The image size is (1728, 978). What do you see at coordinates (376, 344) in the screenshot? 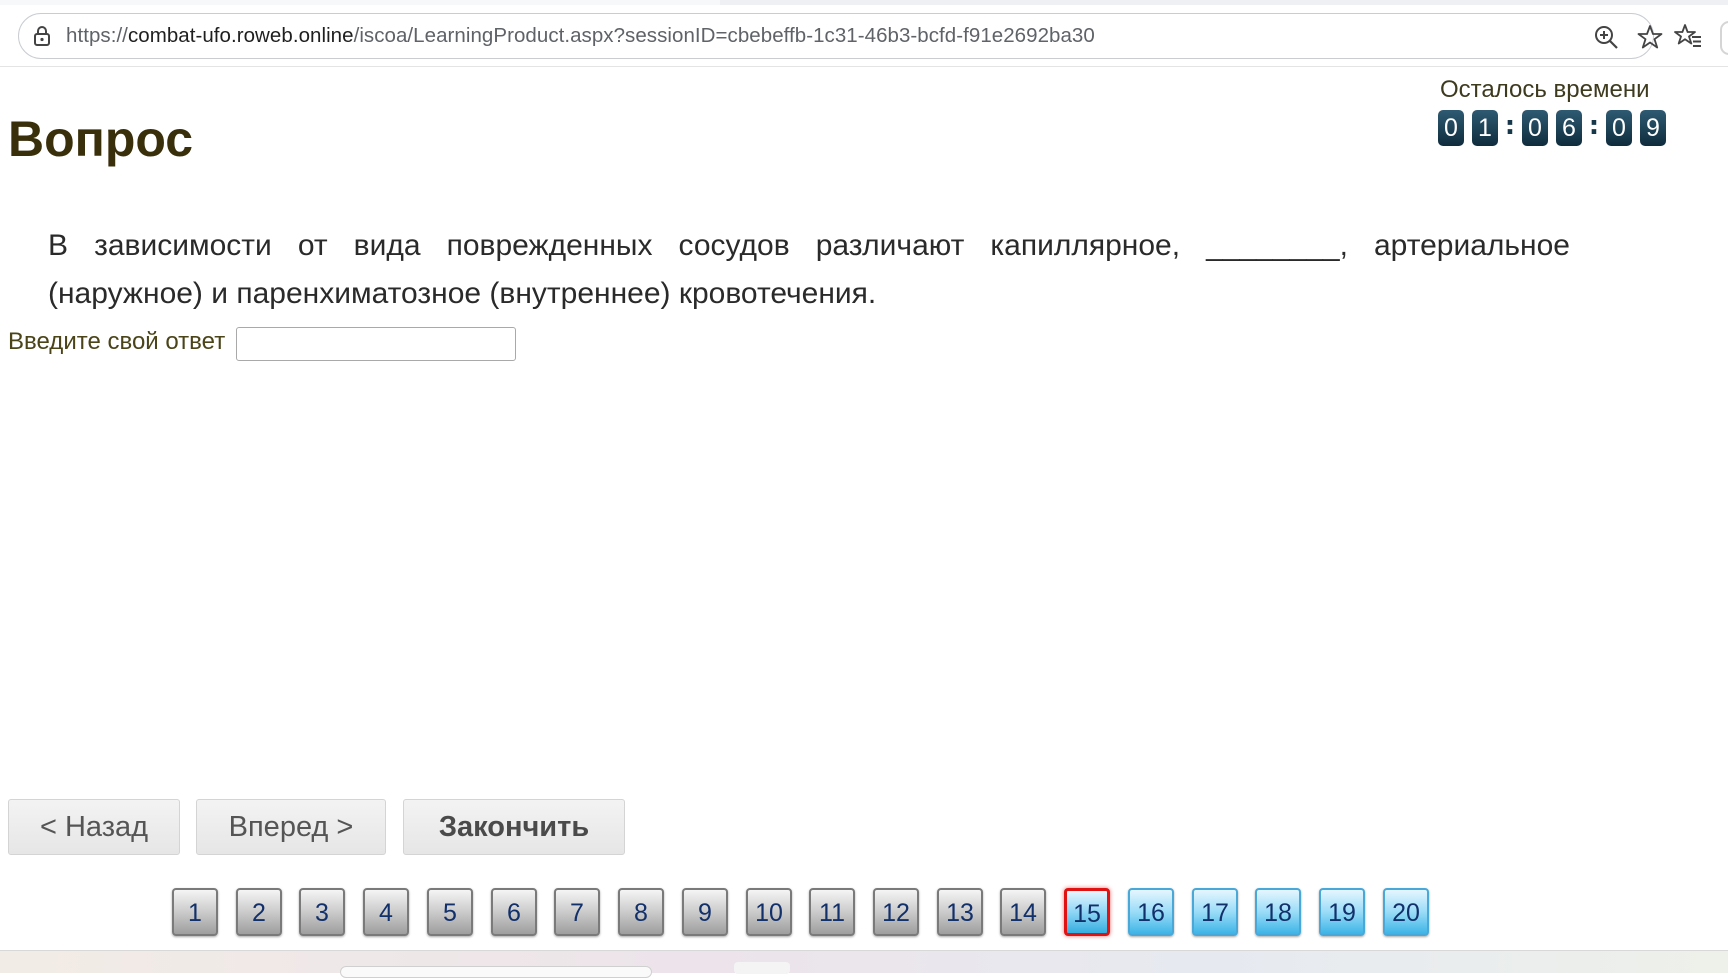
I see `answer-input` at bounding box center [376, 344].